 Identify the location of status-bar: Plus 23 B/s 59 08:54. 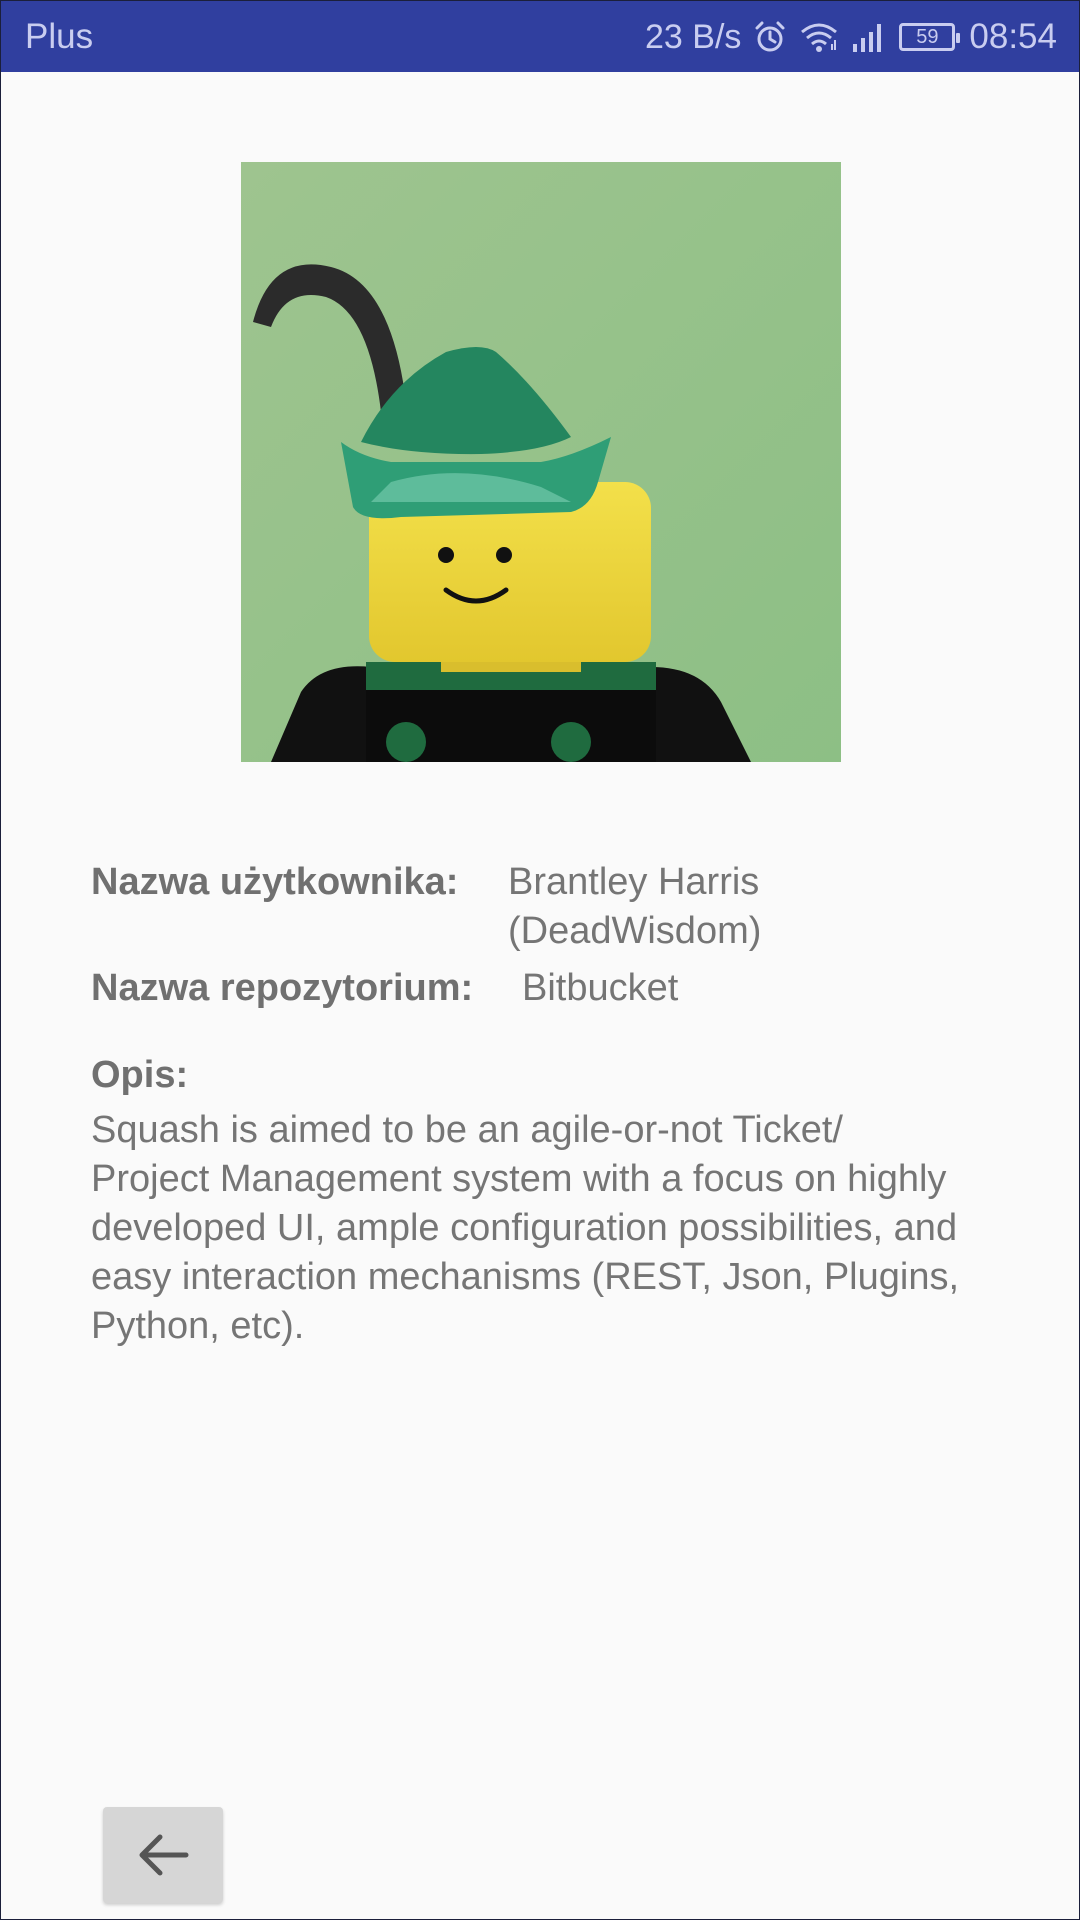
(540, 36).